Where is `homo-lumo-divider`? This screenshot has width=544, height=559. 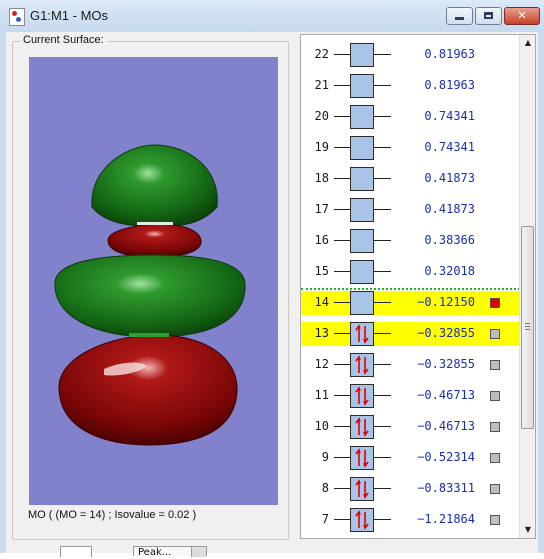 homo-lumo-divider is located at coordinates (410, 289).